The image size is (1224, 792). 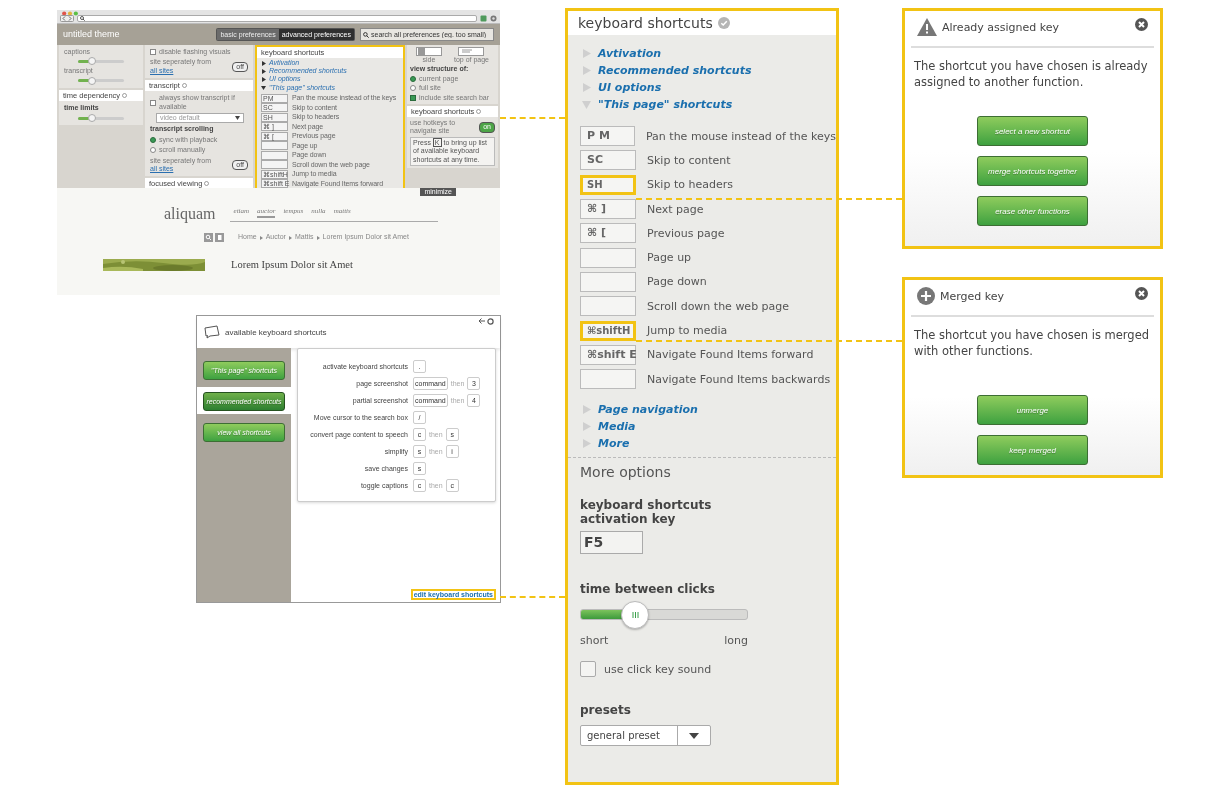 I want to click on checkmark-icon, so click(x=723, y=23).